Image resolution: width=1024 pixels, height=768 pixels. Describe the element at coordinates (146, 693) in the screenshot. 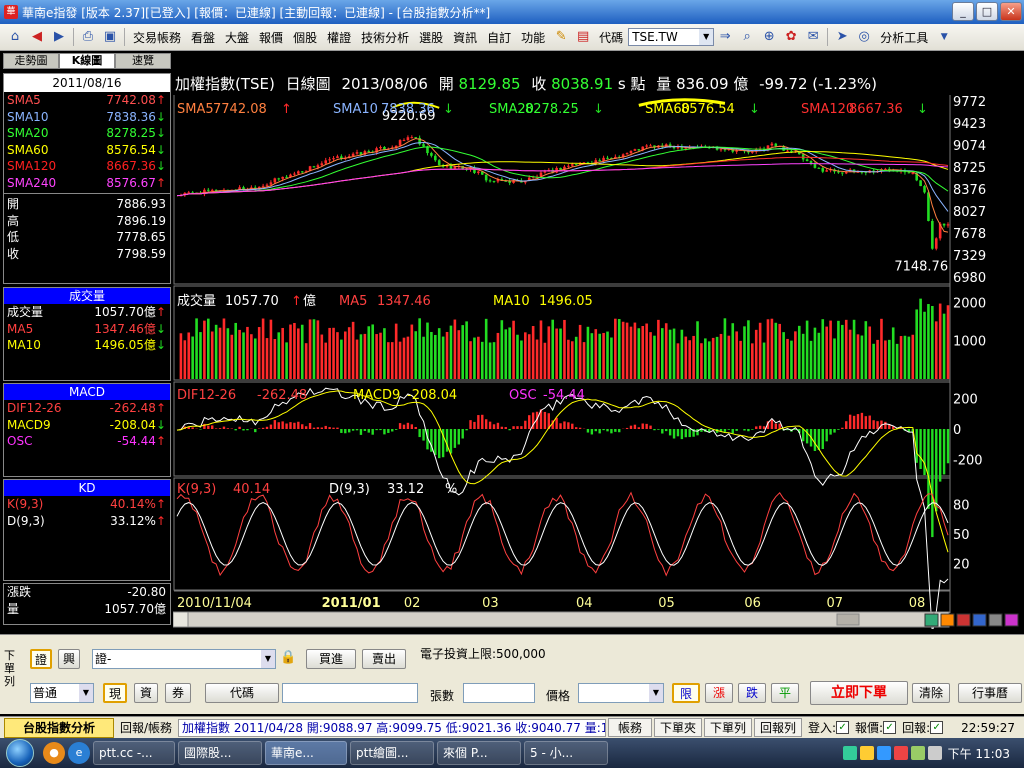

I see `margin-button: 資` at that location.